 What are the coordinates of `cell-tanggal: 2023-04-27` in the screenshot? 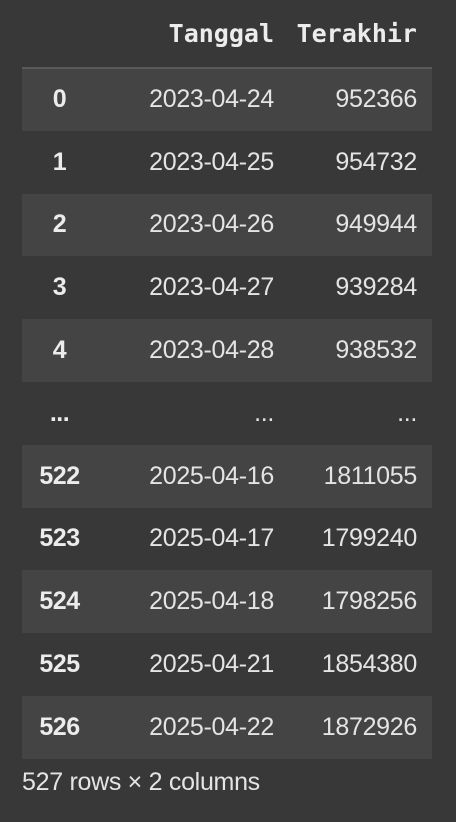 It's located at (211, 287).